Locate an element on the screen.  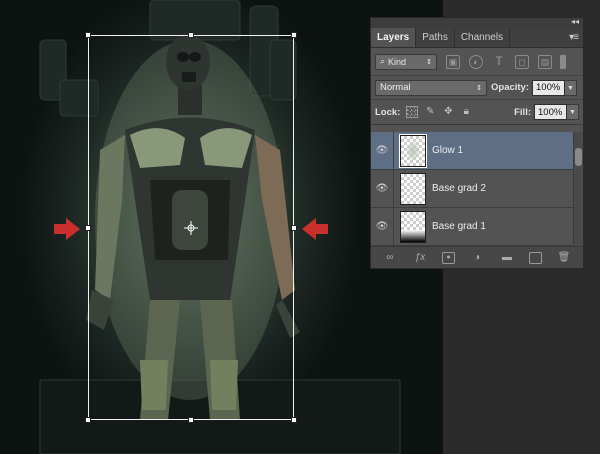
opacity-input: 100% is located at coordinates (549, 87).